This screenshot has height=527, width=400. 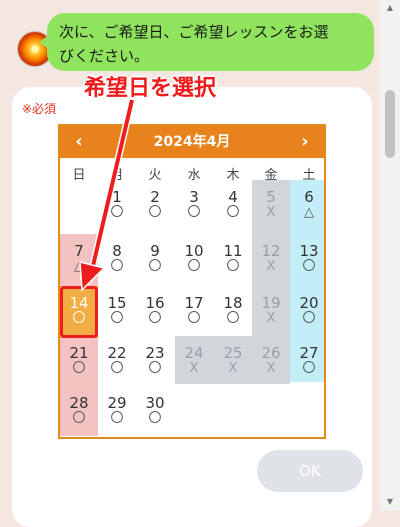 I want to click on calendar-day: 4〇, so click(x=233, y=206).